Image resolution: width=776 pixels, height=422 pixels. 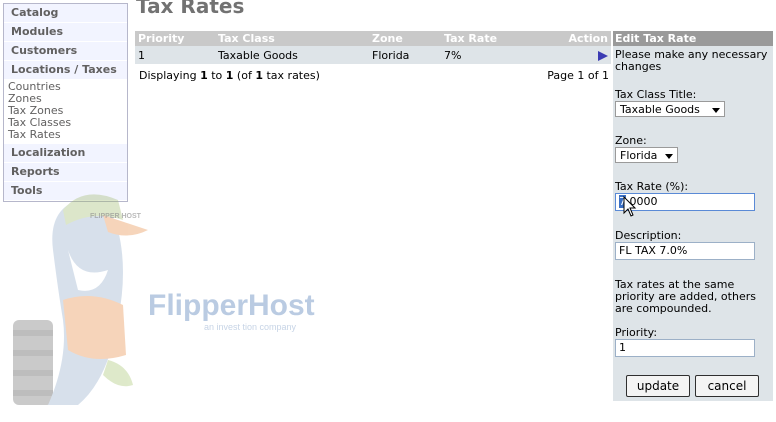 I want to click on sidebar-item-localization: Localization, so click(x=65, y=153).